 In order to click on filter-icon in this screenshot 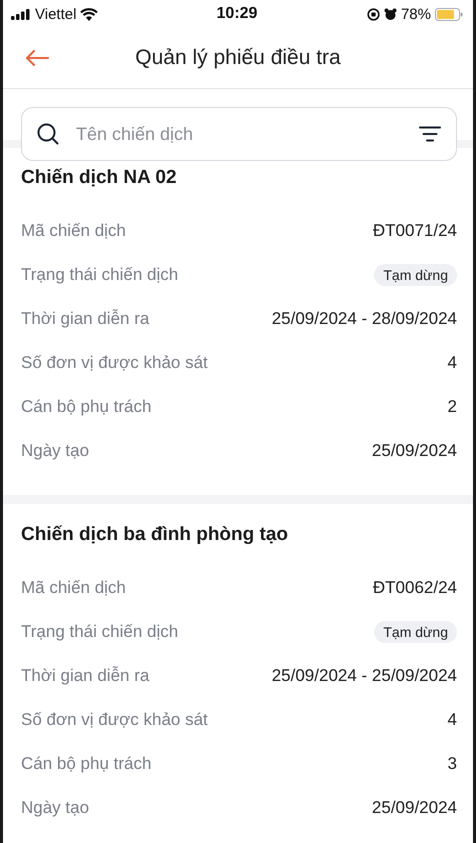, I will do `click(430, 134)`.